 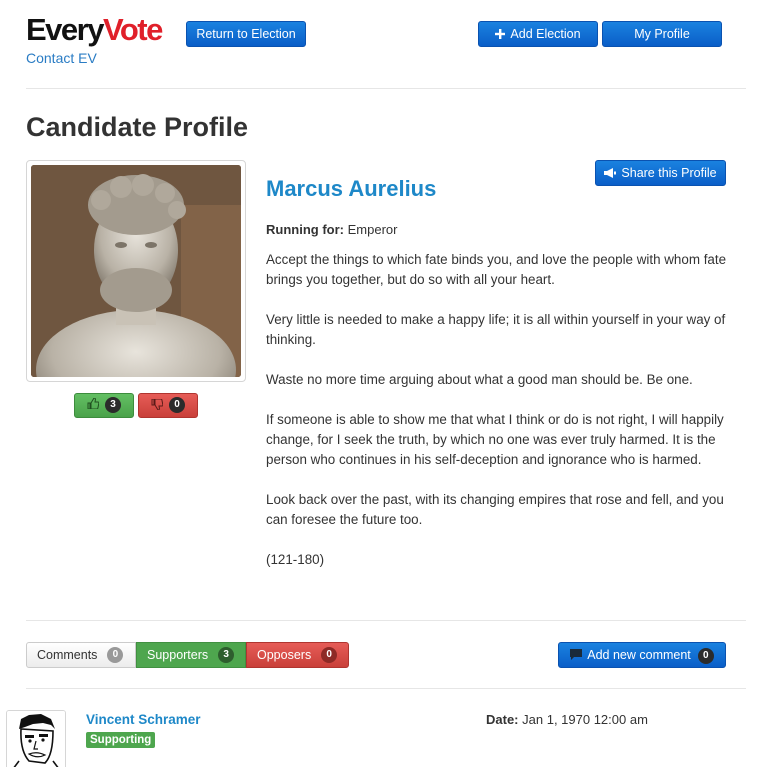 I want to click on tab-supporters: Supporters 3, so click(x=191, y=655).